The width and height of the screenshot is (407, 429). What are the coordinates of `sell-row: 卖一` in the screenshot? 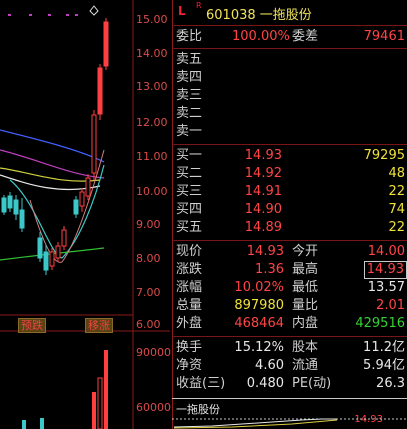 It's located at (289, 132).